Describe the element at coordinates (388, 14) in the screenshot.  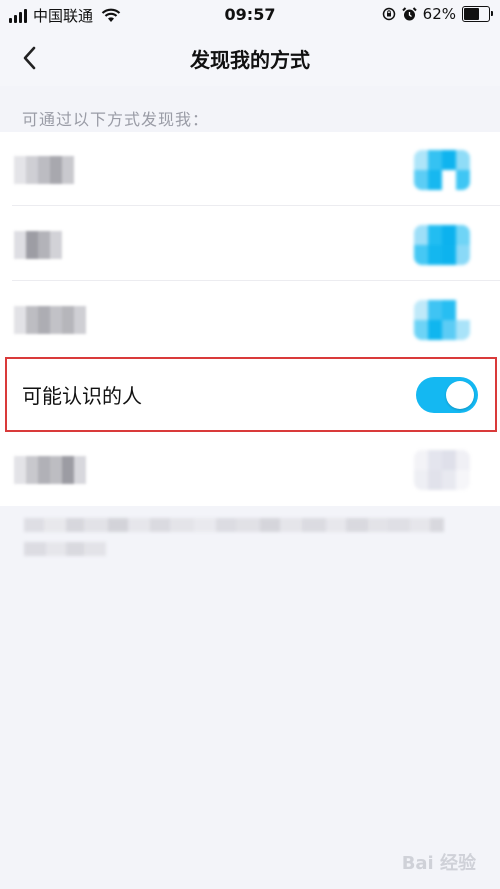
I see `orientation-lock-icon` at that location.